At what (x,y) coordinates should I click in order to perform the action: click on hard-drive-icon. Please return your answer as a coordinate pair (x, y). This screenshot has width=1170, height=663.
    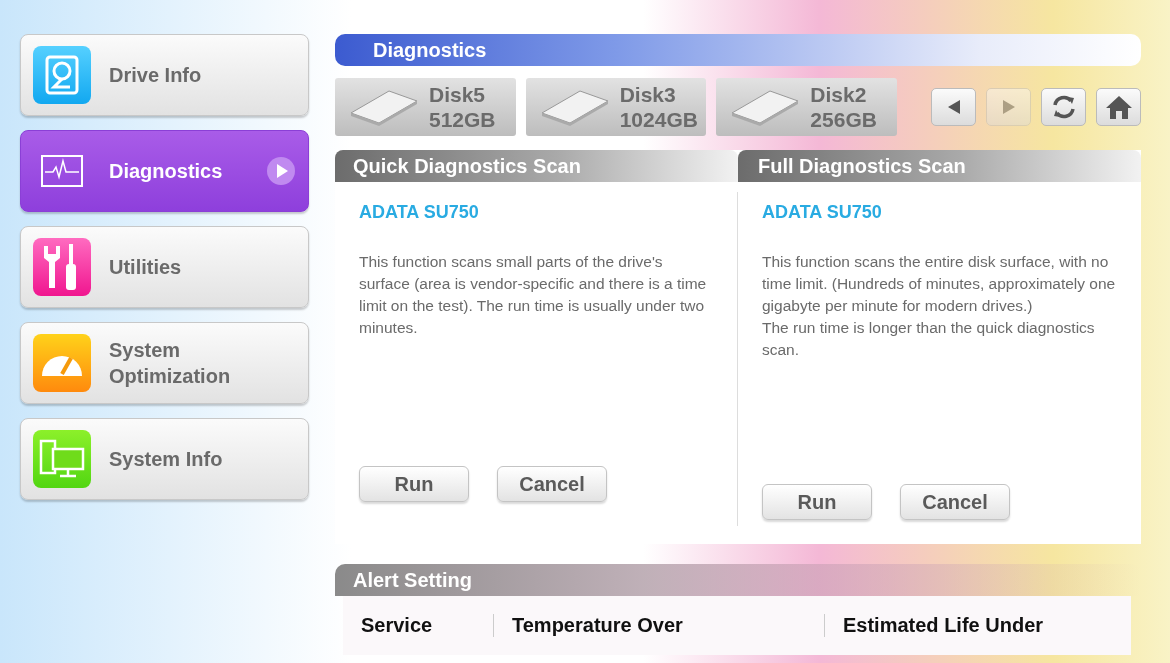
    Looking at the image, I should click on (62, 75).